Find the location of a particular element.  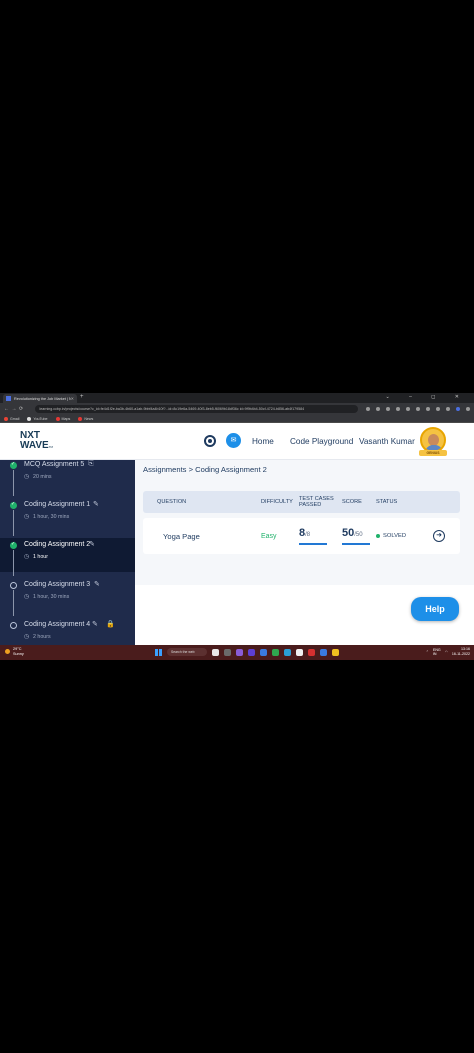

taskbar-apps: Search the web is located at coordinates (247, 652).